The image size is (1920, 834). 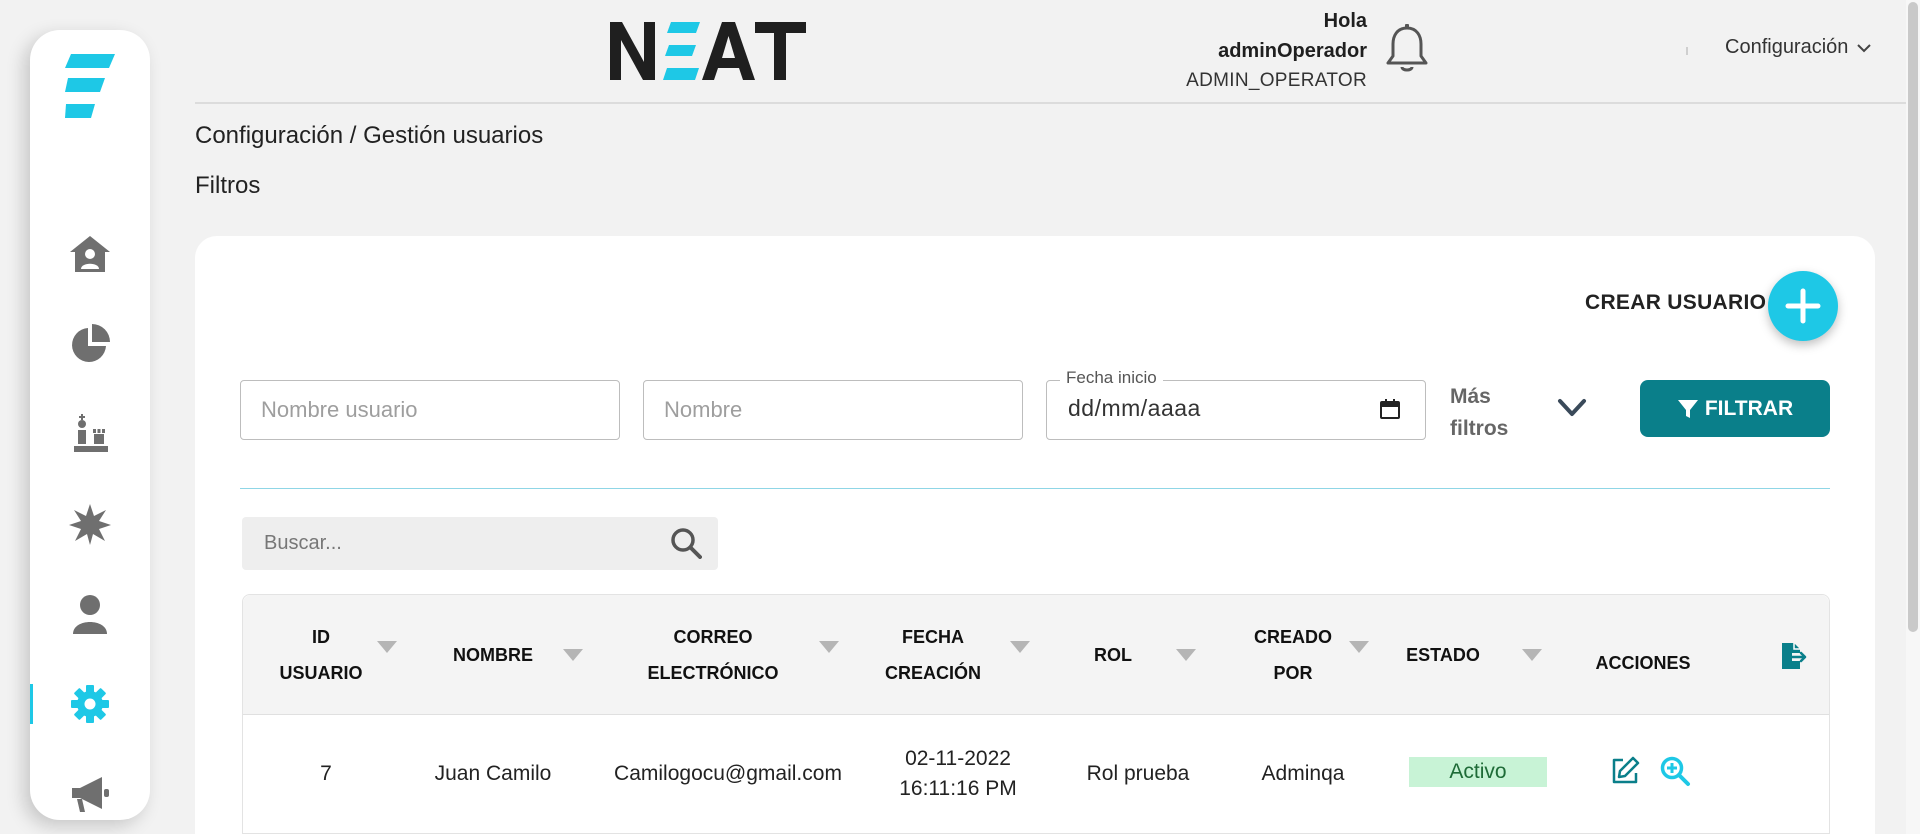 What do you see at coordinates (1138, 773) in the screenshot?
I see `cell-role: Rol prueba` at bounding box center [1138, 773].